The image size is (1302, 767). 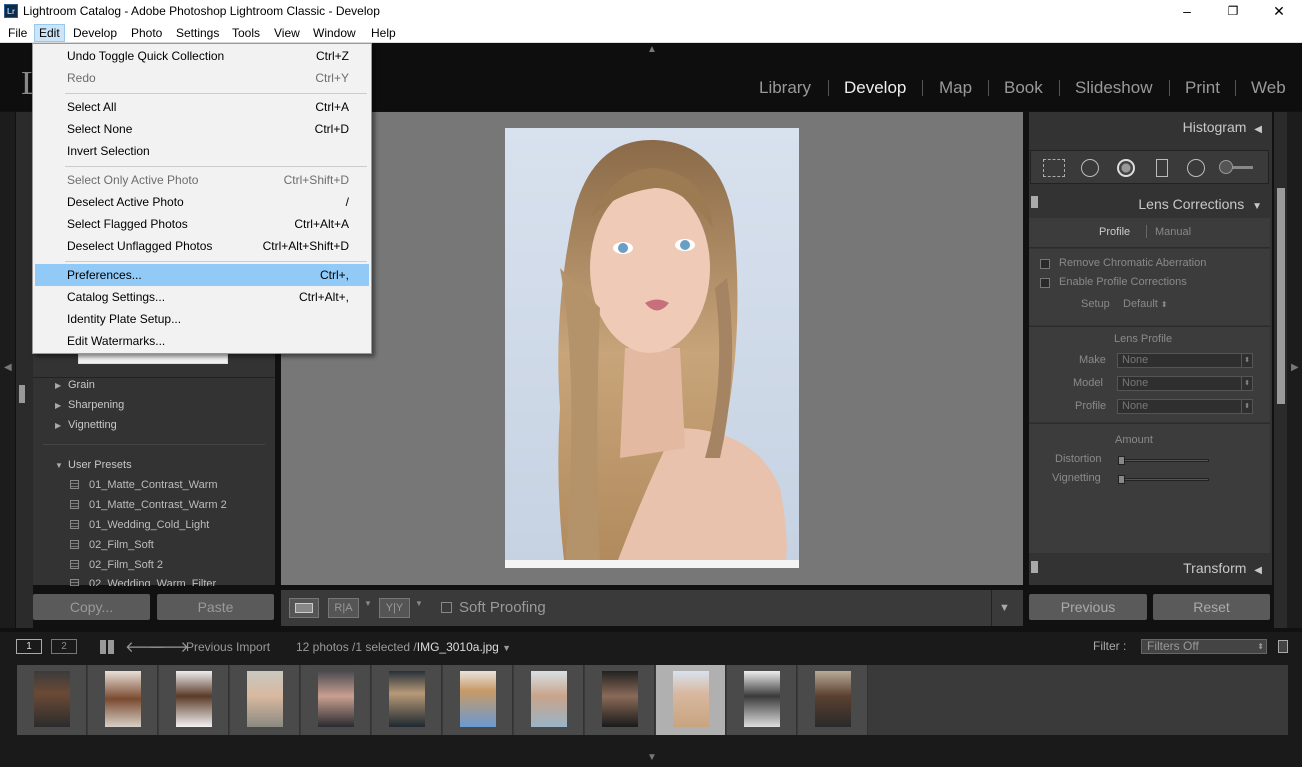 What do you see at coordinates (202, 129) in the screenshot?
I see `menu-item-select-none: Select None Ctrl+D` at bounding box center [202, 129].